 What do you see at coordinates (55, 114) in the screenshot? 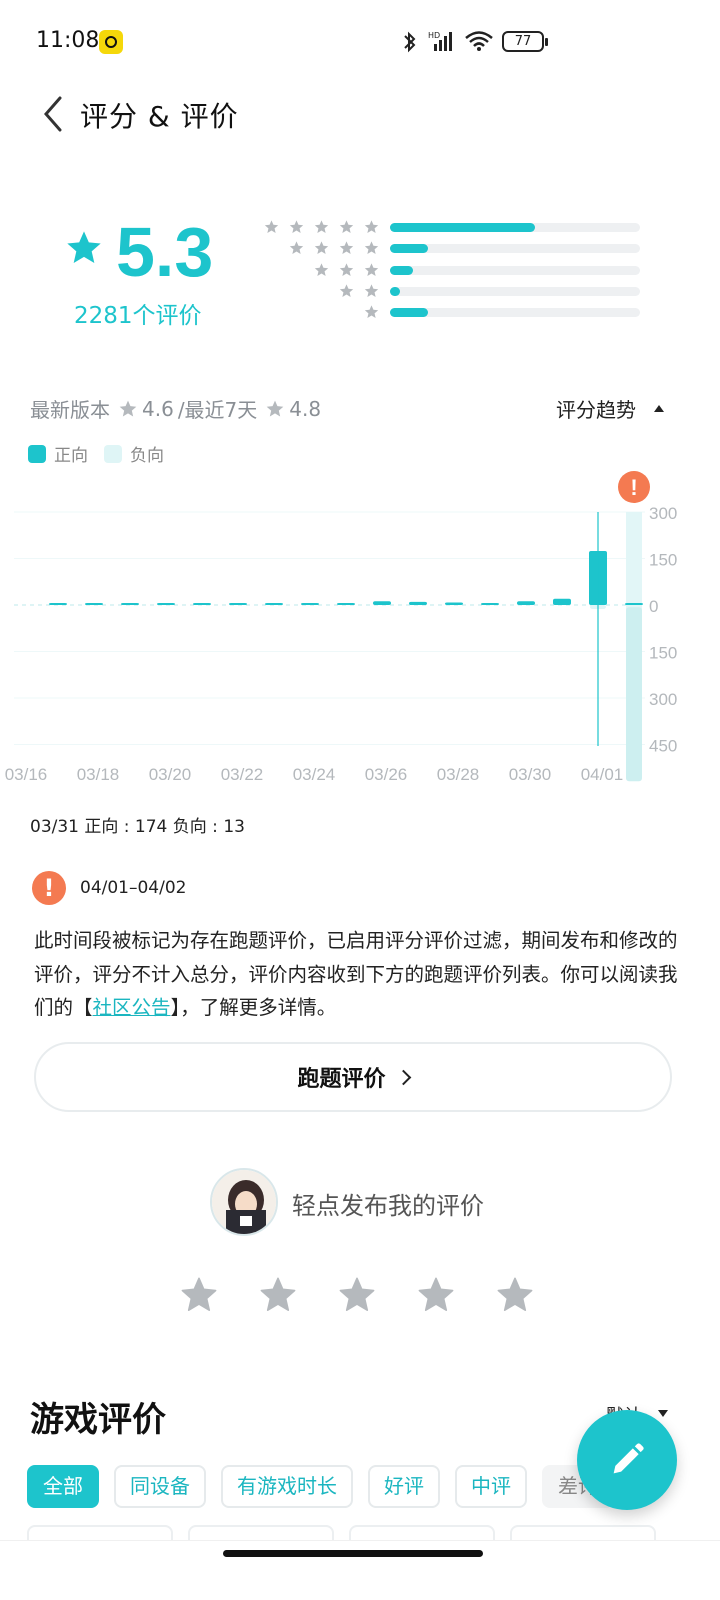
I see `back-arrow-icon` at bounding box center [55, 114].